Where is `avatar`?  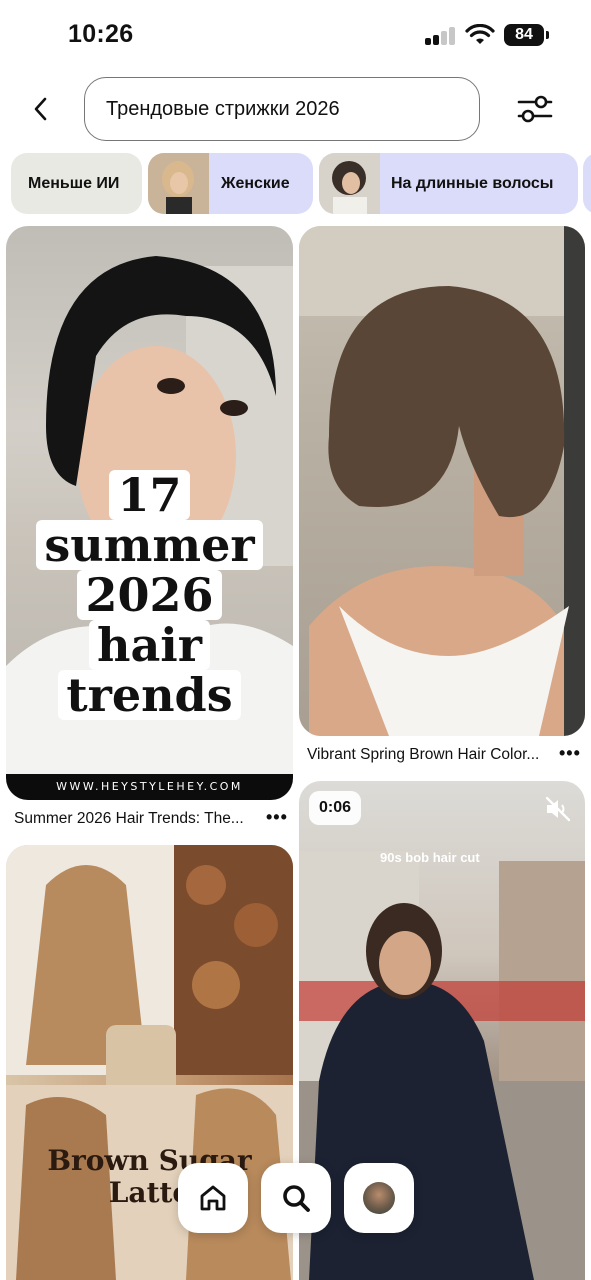 avatar is located at coordinates (379, 1198).